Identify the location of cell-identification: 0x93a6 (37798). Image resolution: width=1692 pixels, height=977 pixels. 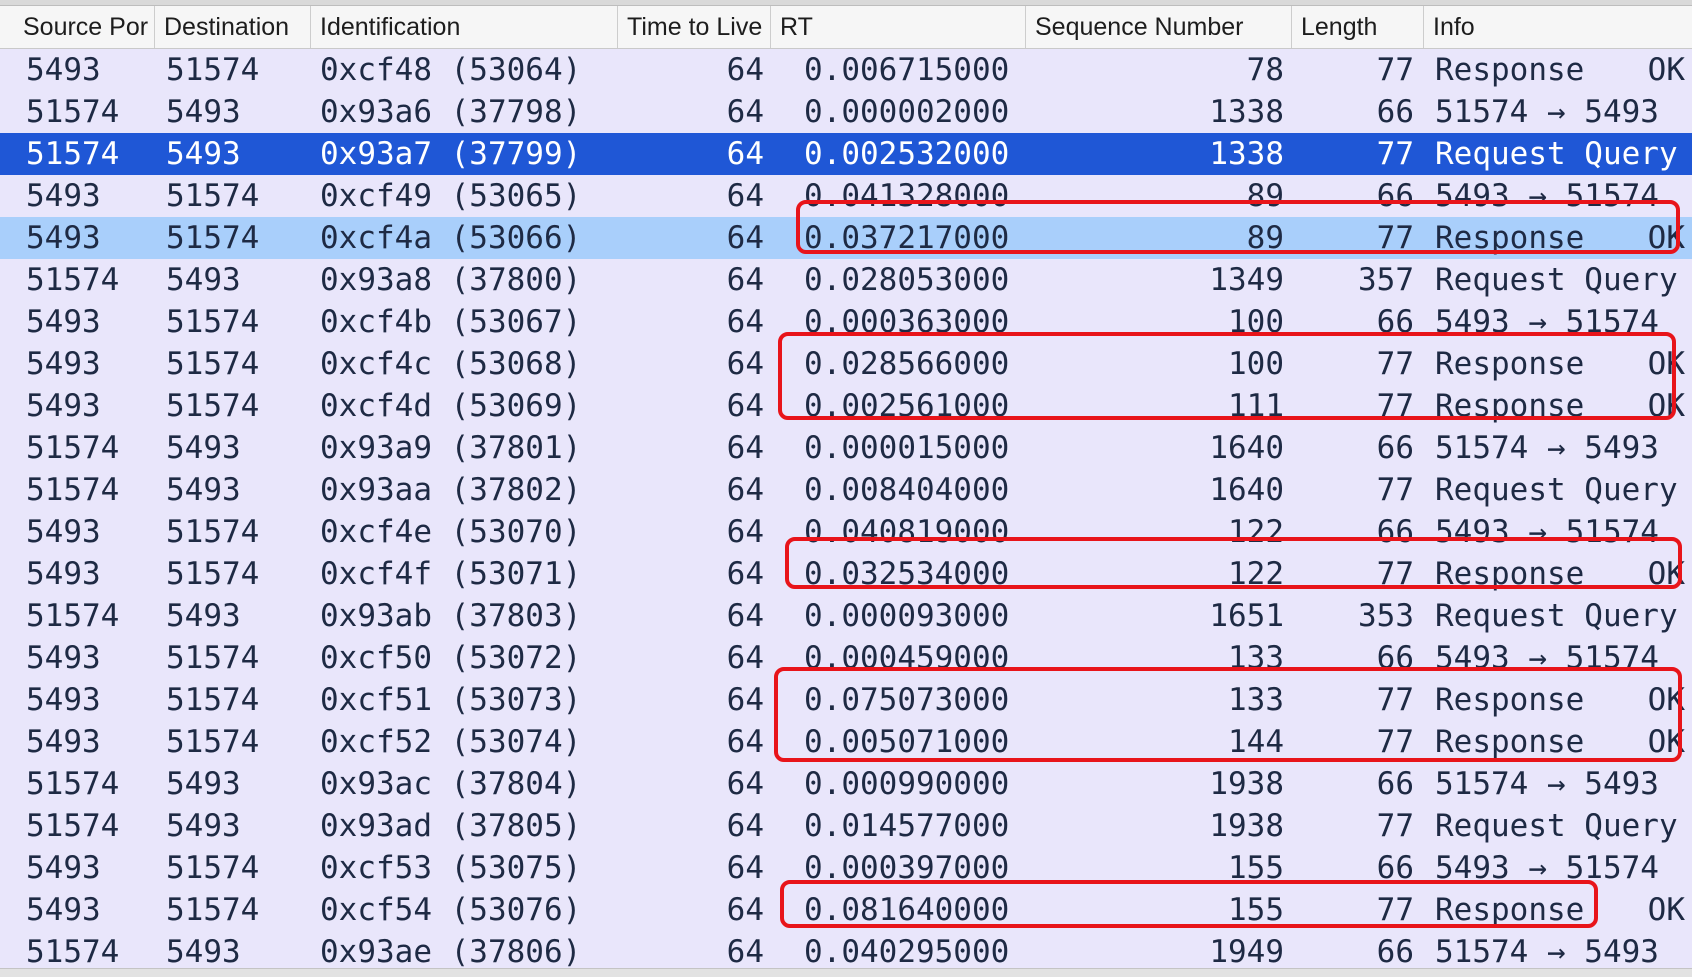
(451, 112).